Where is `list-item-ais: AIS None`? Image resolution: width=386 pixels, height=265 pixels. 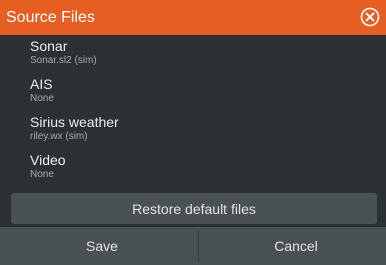 list-item-ais: AIS None is located at coordinates (193, 92).